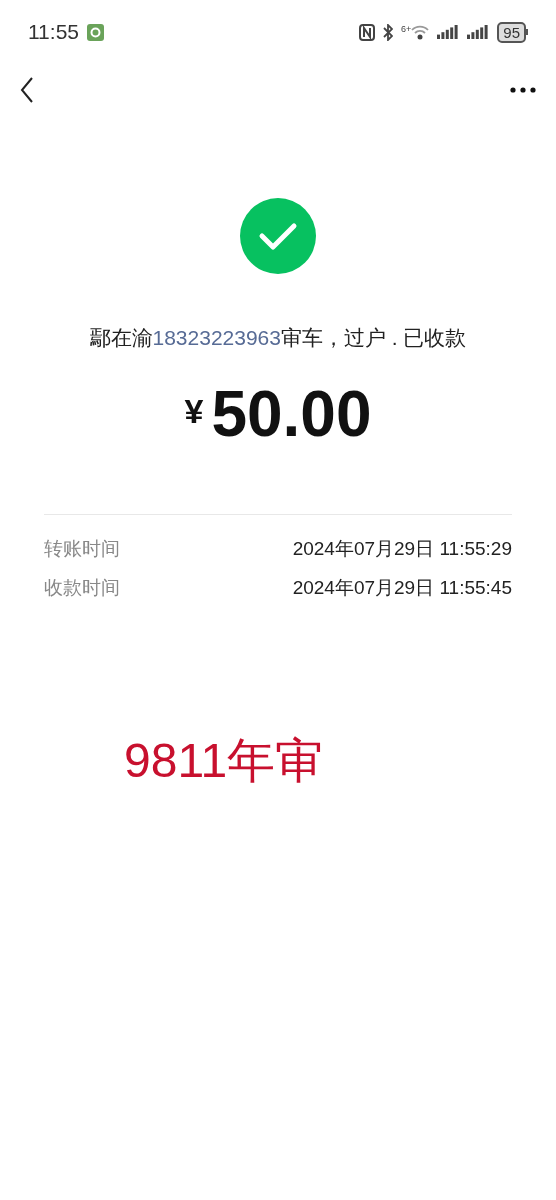  What do you see at coordinates (82, 588) in the screenshot?
I see `detail-label: 收款时间` at bounding box center [82, 588].